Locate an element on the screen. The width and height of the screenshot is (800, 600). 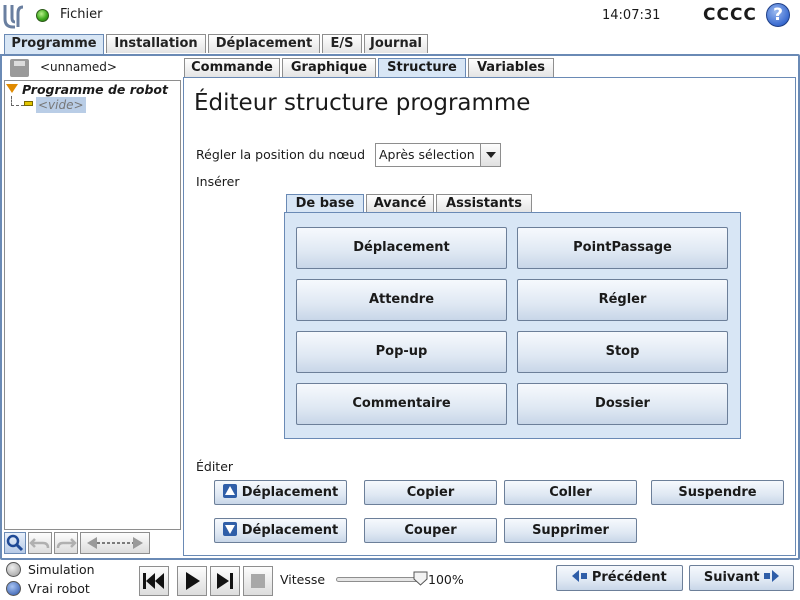
search-icon is located at coordinates (15, 543).